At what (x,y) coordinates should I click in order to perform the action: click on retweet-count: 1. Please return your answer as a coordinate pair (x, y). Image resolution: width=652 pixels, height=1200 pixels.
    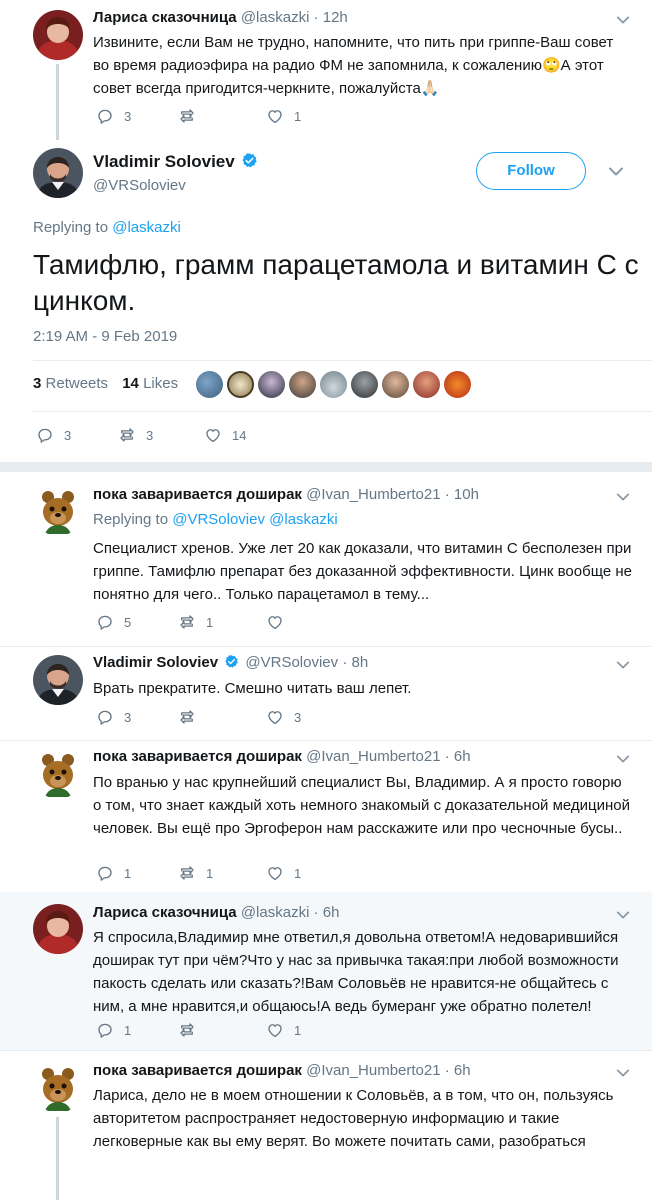
    Looking at the image, I should click on (210, 873).